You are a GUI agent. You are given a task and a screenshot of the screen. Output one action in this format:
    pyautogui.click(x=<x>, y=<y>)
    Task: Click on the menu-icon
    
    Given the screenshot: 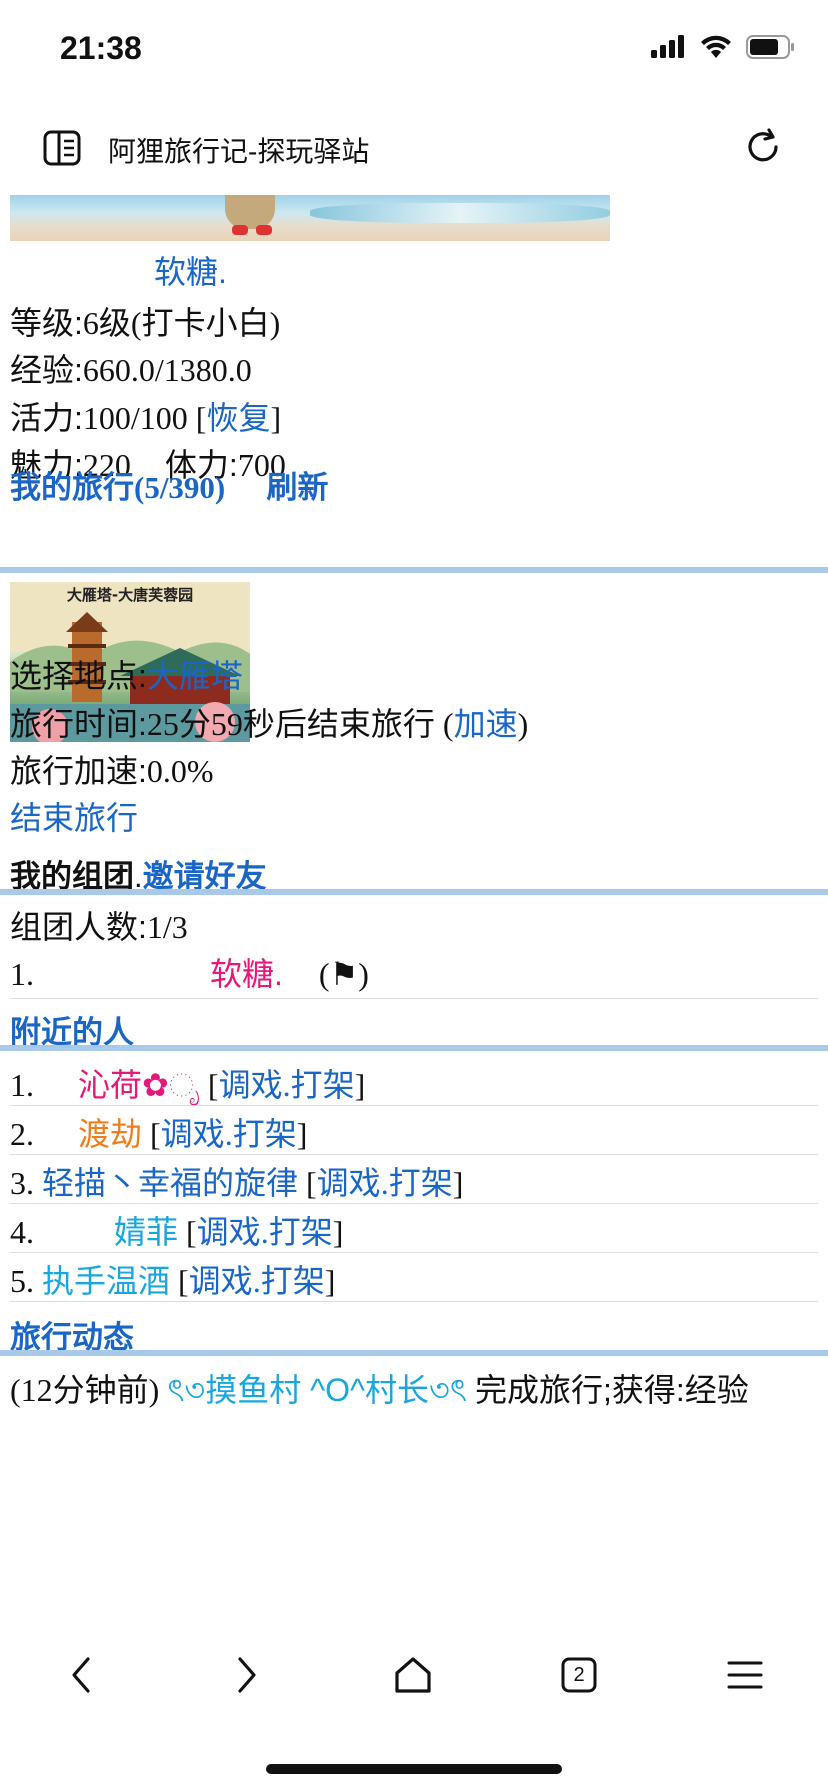 What is the action you would take?
    pyautogui.click(x=745, y=1675)
    